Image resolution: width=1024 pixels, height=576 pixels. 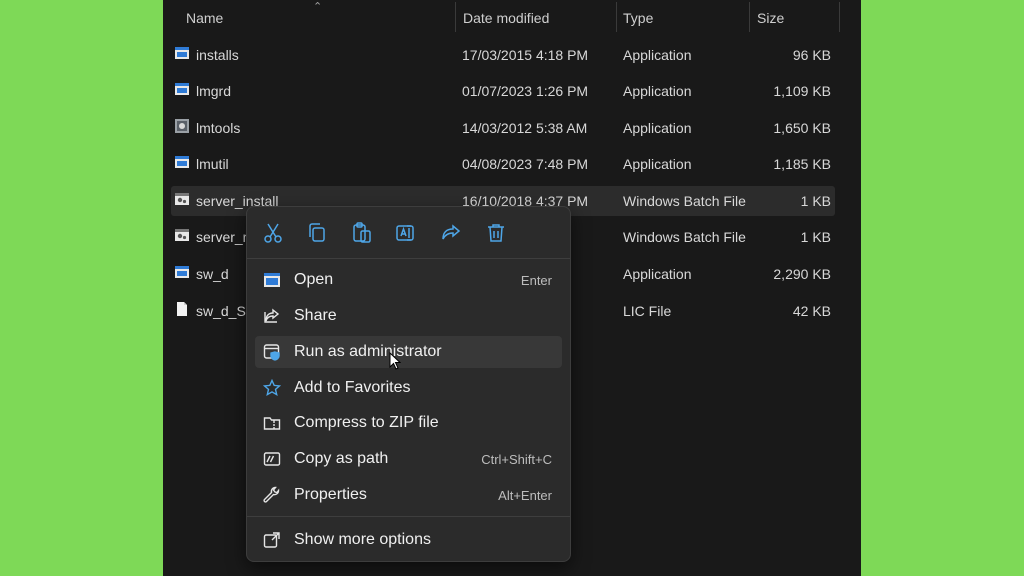 I want to click on menu-item-share: Share, so click(x=408, y=316).